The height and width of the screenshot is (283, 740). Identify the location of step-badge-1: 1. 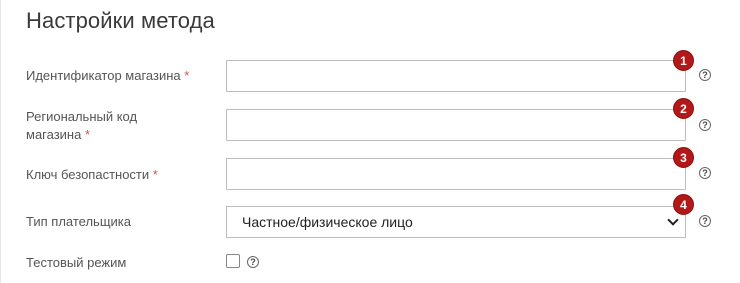
(683, 60).